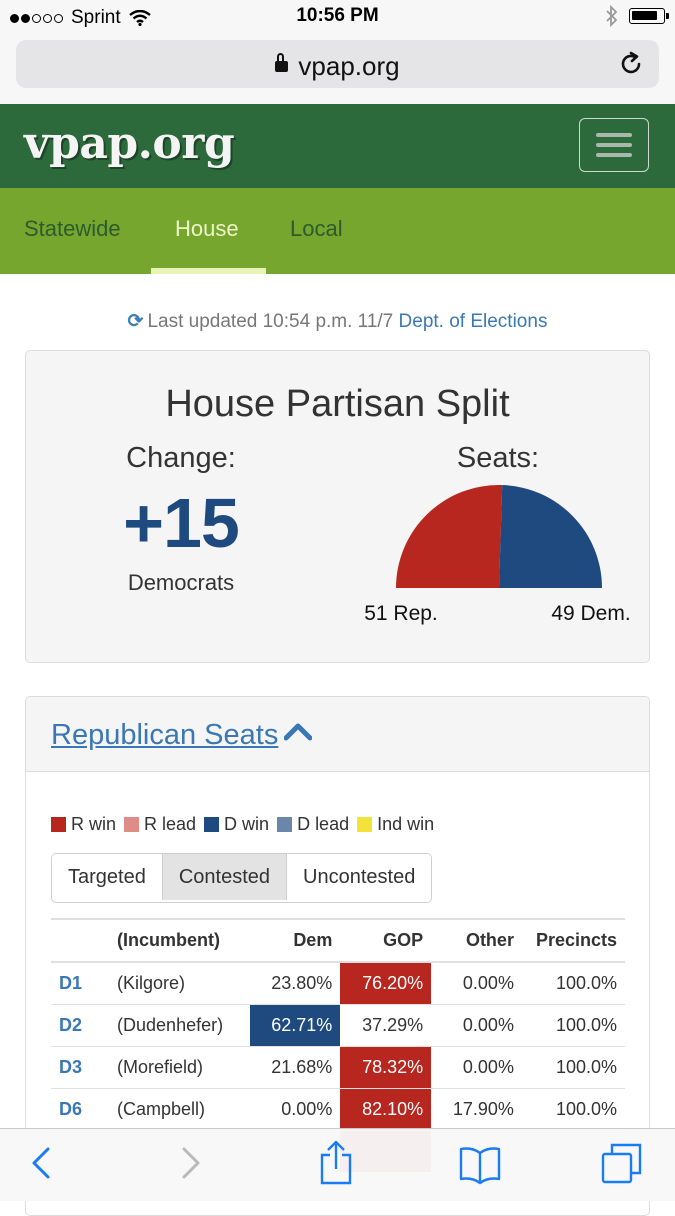 This screenshot has width=675, height=1216. I want to click on legend-label: R win, so click(94, 824).